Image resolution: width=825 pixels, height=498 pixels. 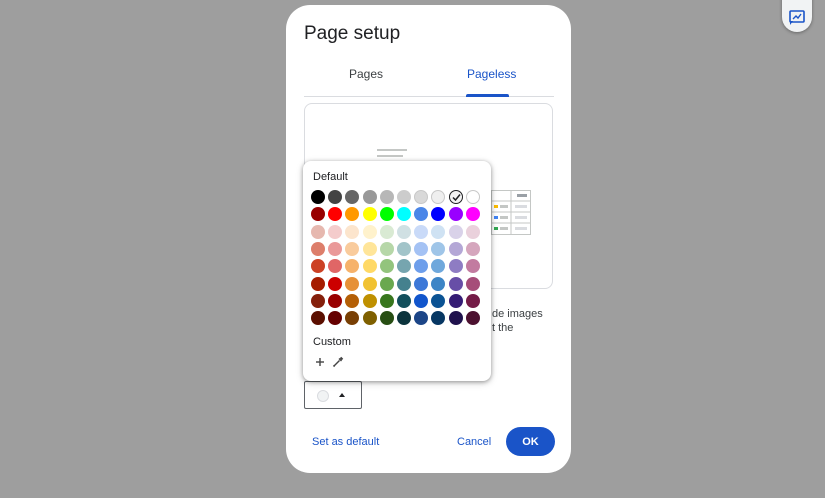 What do you see at coordinates (487, 95) in the screenshot?
I see `active-tab-indicator` at bounding box center [487, 95].